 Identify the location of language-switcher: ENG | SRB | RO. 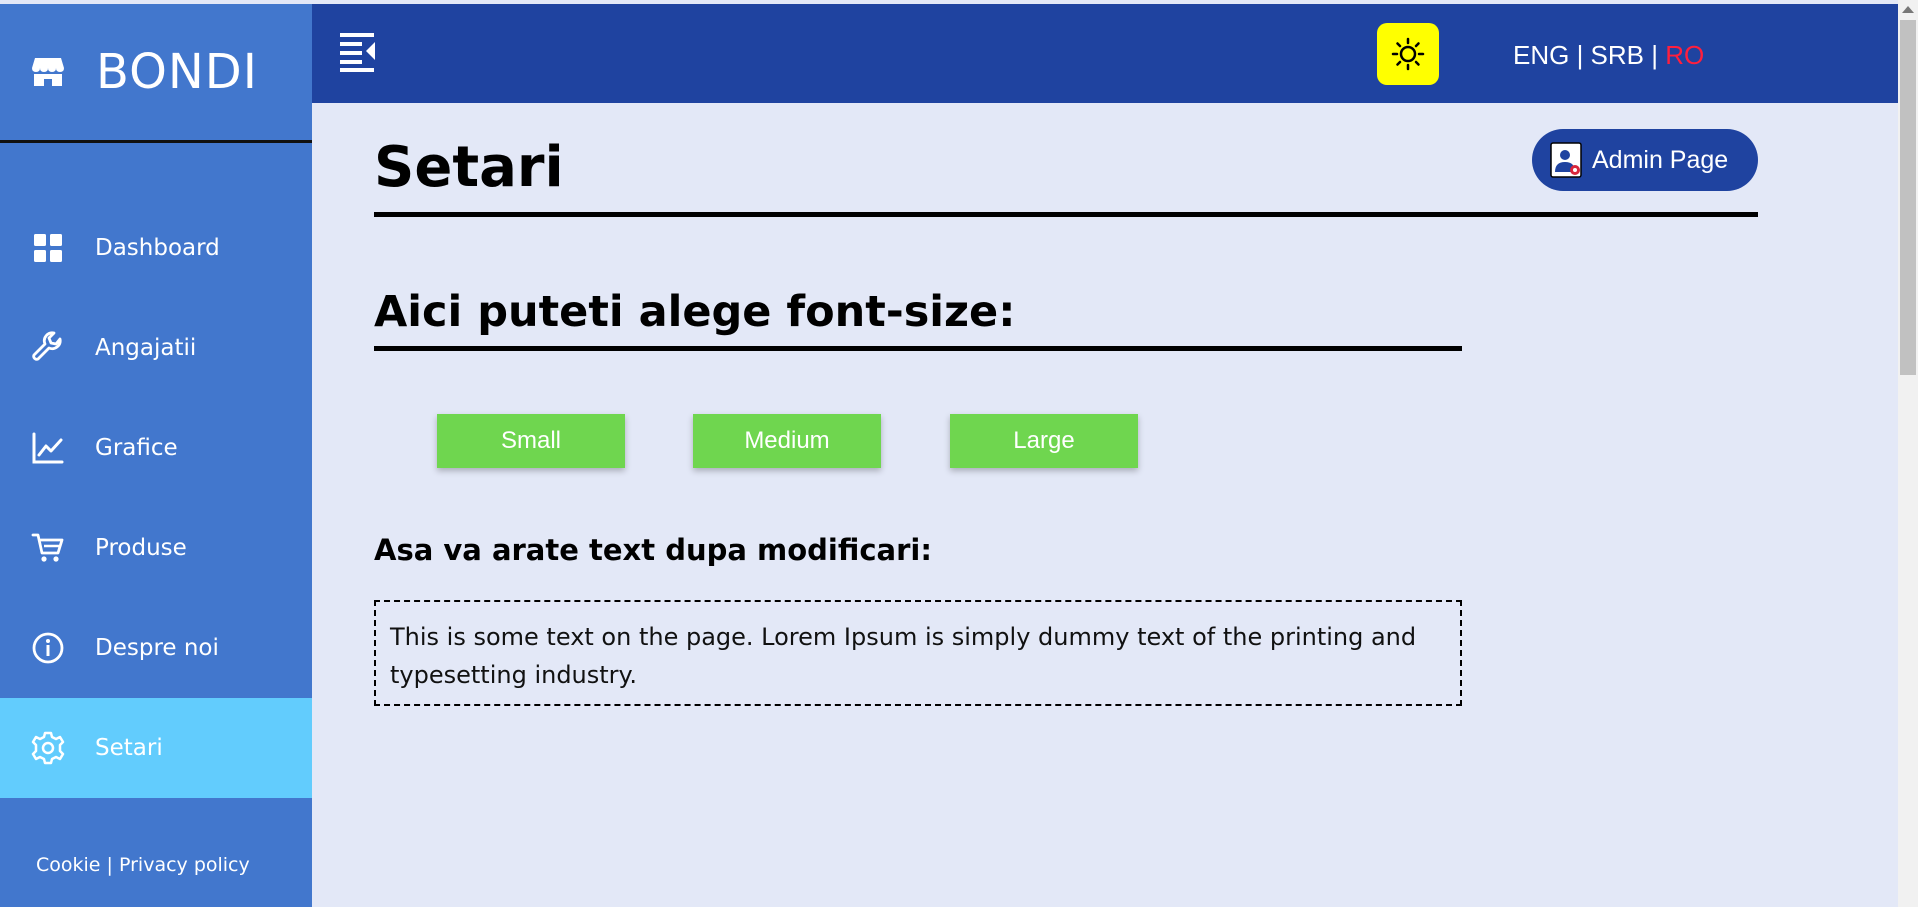
(1608, 55).